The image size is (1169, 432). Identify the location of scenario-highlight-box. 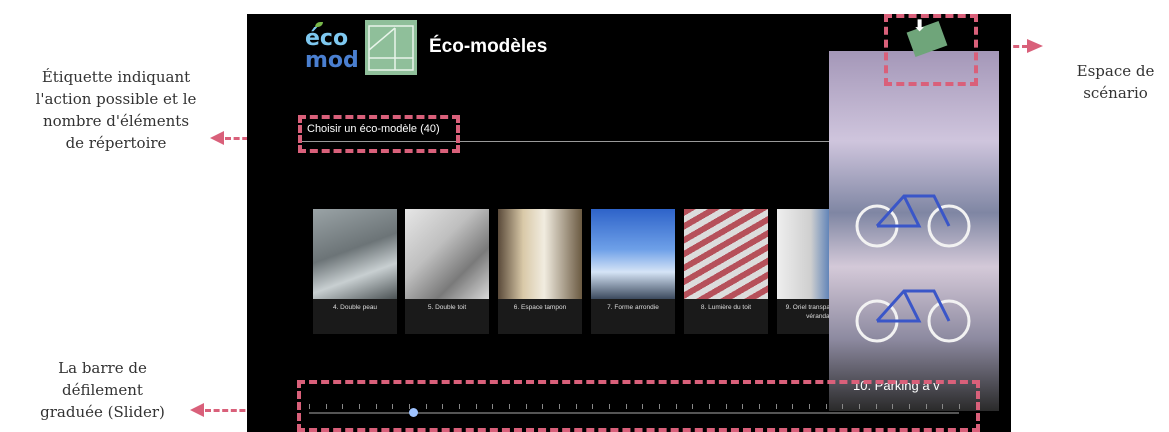
(931, 50).